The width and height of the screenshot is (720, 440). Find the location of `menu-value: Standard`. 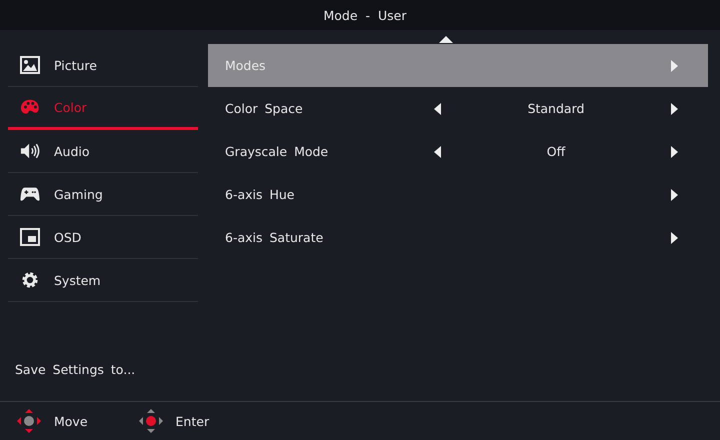

menu-value: Standard is located at coordinates (556, 108).